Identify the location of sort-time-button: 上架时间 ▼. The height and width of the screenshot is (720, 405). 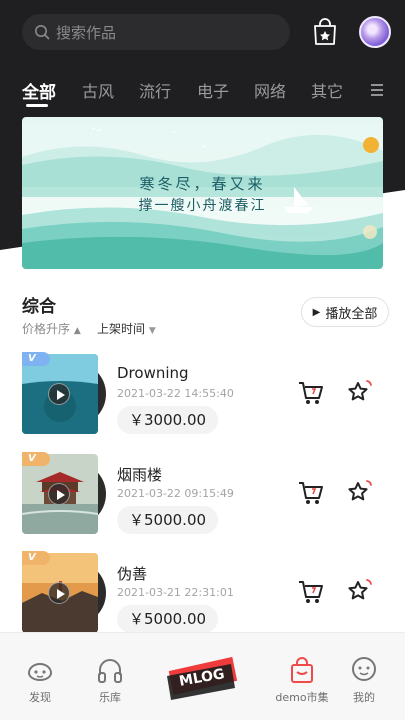
(126, 328).